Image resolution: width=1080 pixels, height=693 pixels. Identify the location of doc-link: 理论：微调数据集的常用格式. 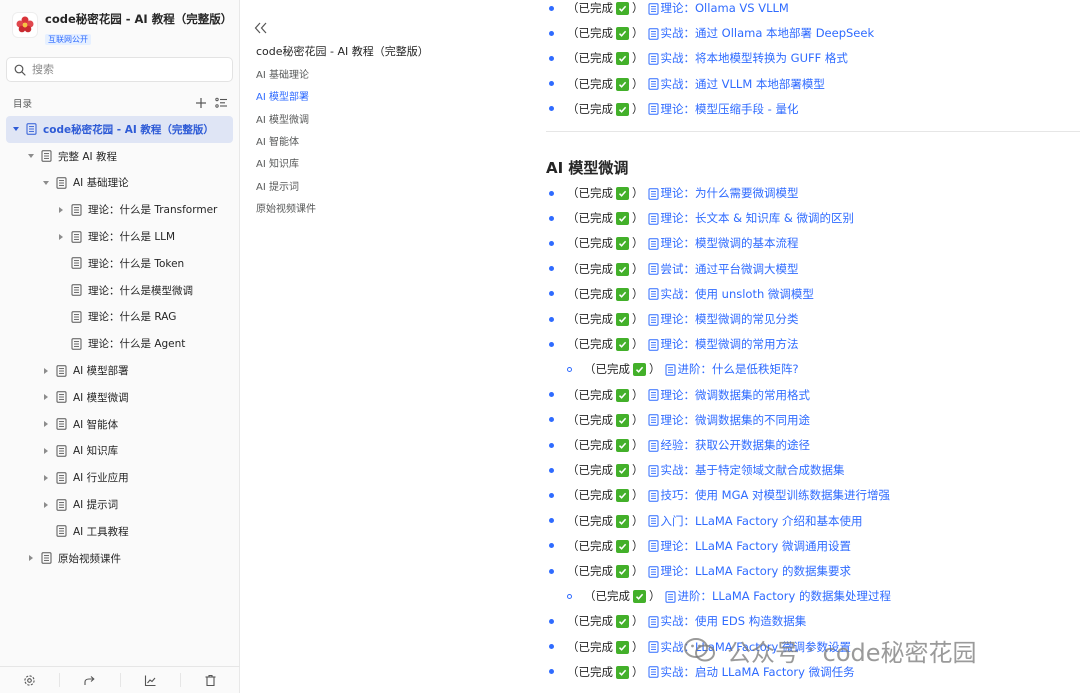
(727, 395).